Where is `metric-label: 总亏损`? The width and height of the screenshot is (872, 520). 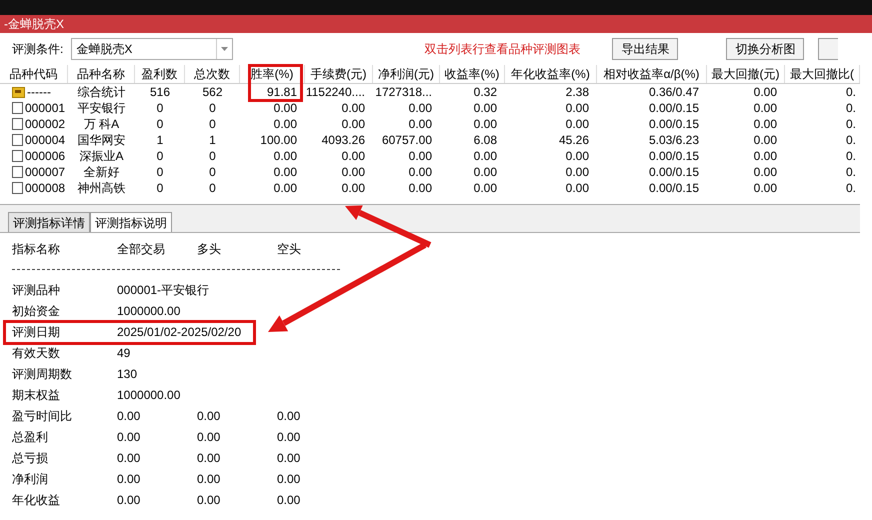
metric-label: 总亏损 is located at coordinates (30, 458).